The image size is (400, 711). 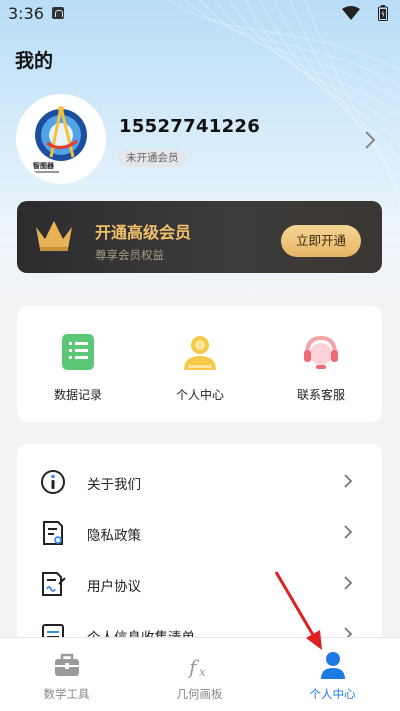 I want to click on user-phone: 15527741226, so click(x=190, y=126).